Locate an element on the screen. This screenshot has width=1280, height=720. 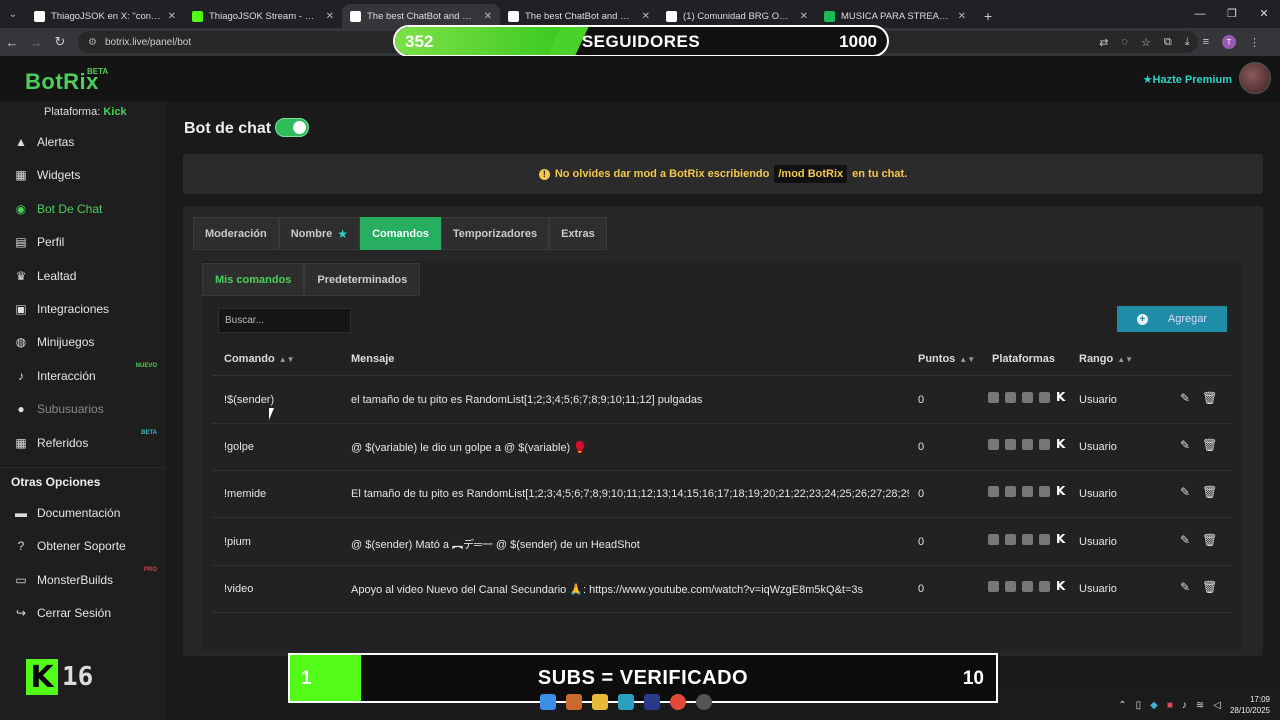
window-controls: — ❐ ✕ is located at coordinates (1232, 14).